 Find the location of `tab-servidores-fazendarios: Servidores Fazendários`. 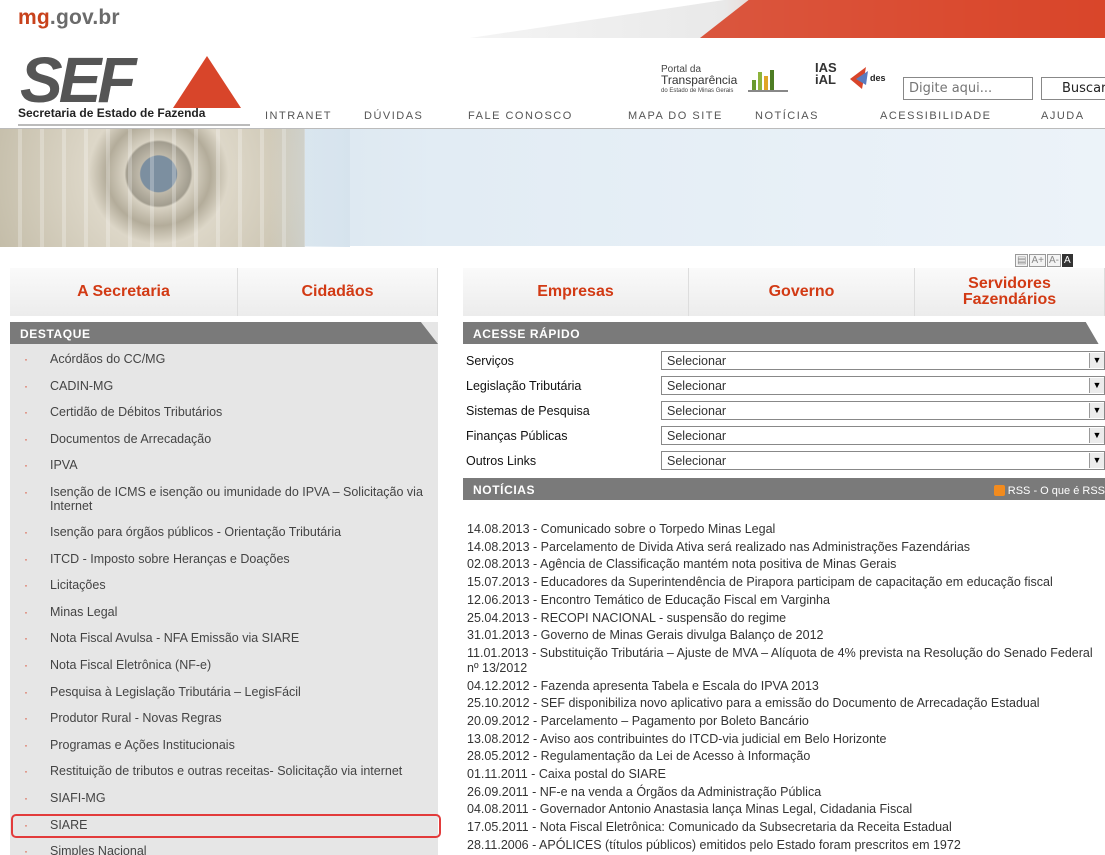

tab-servidores-fazendarios: Servidores Fazendários is located at coordinates (1010, 292).